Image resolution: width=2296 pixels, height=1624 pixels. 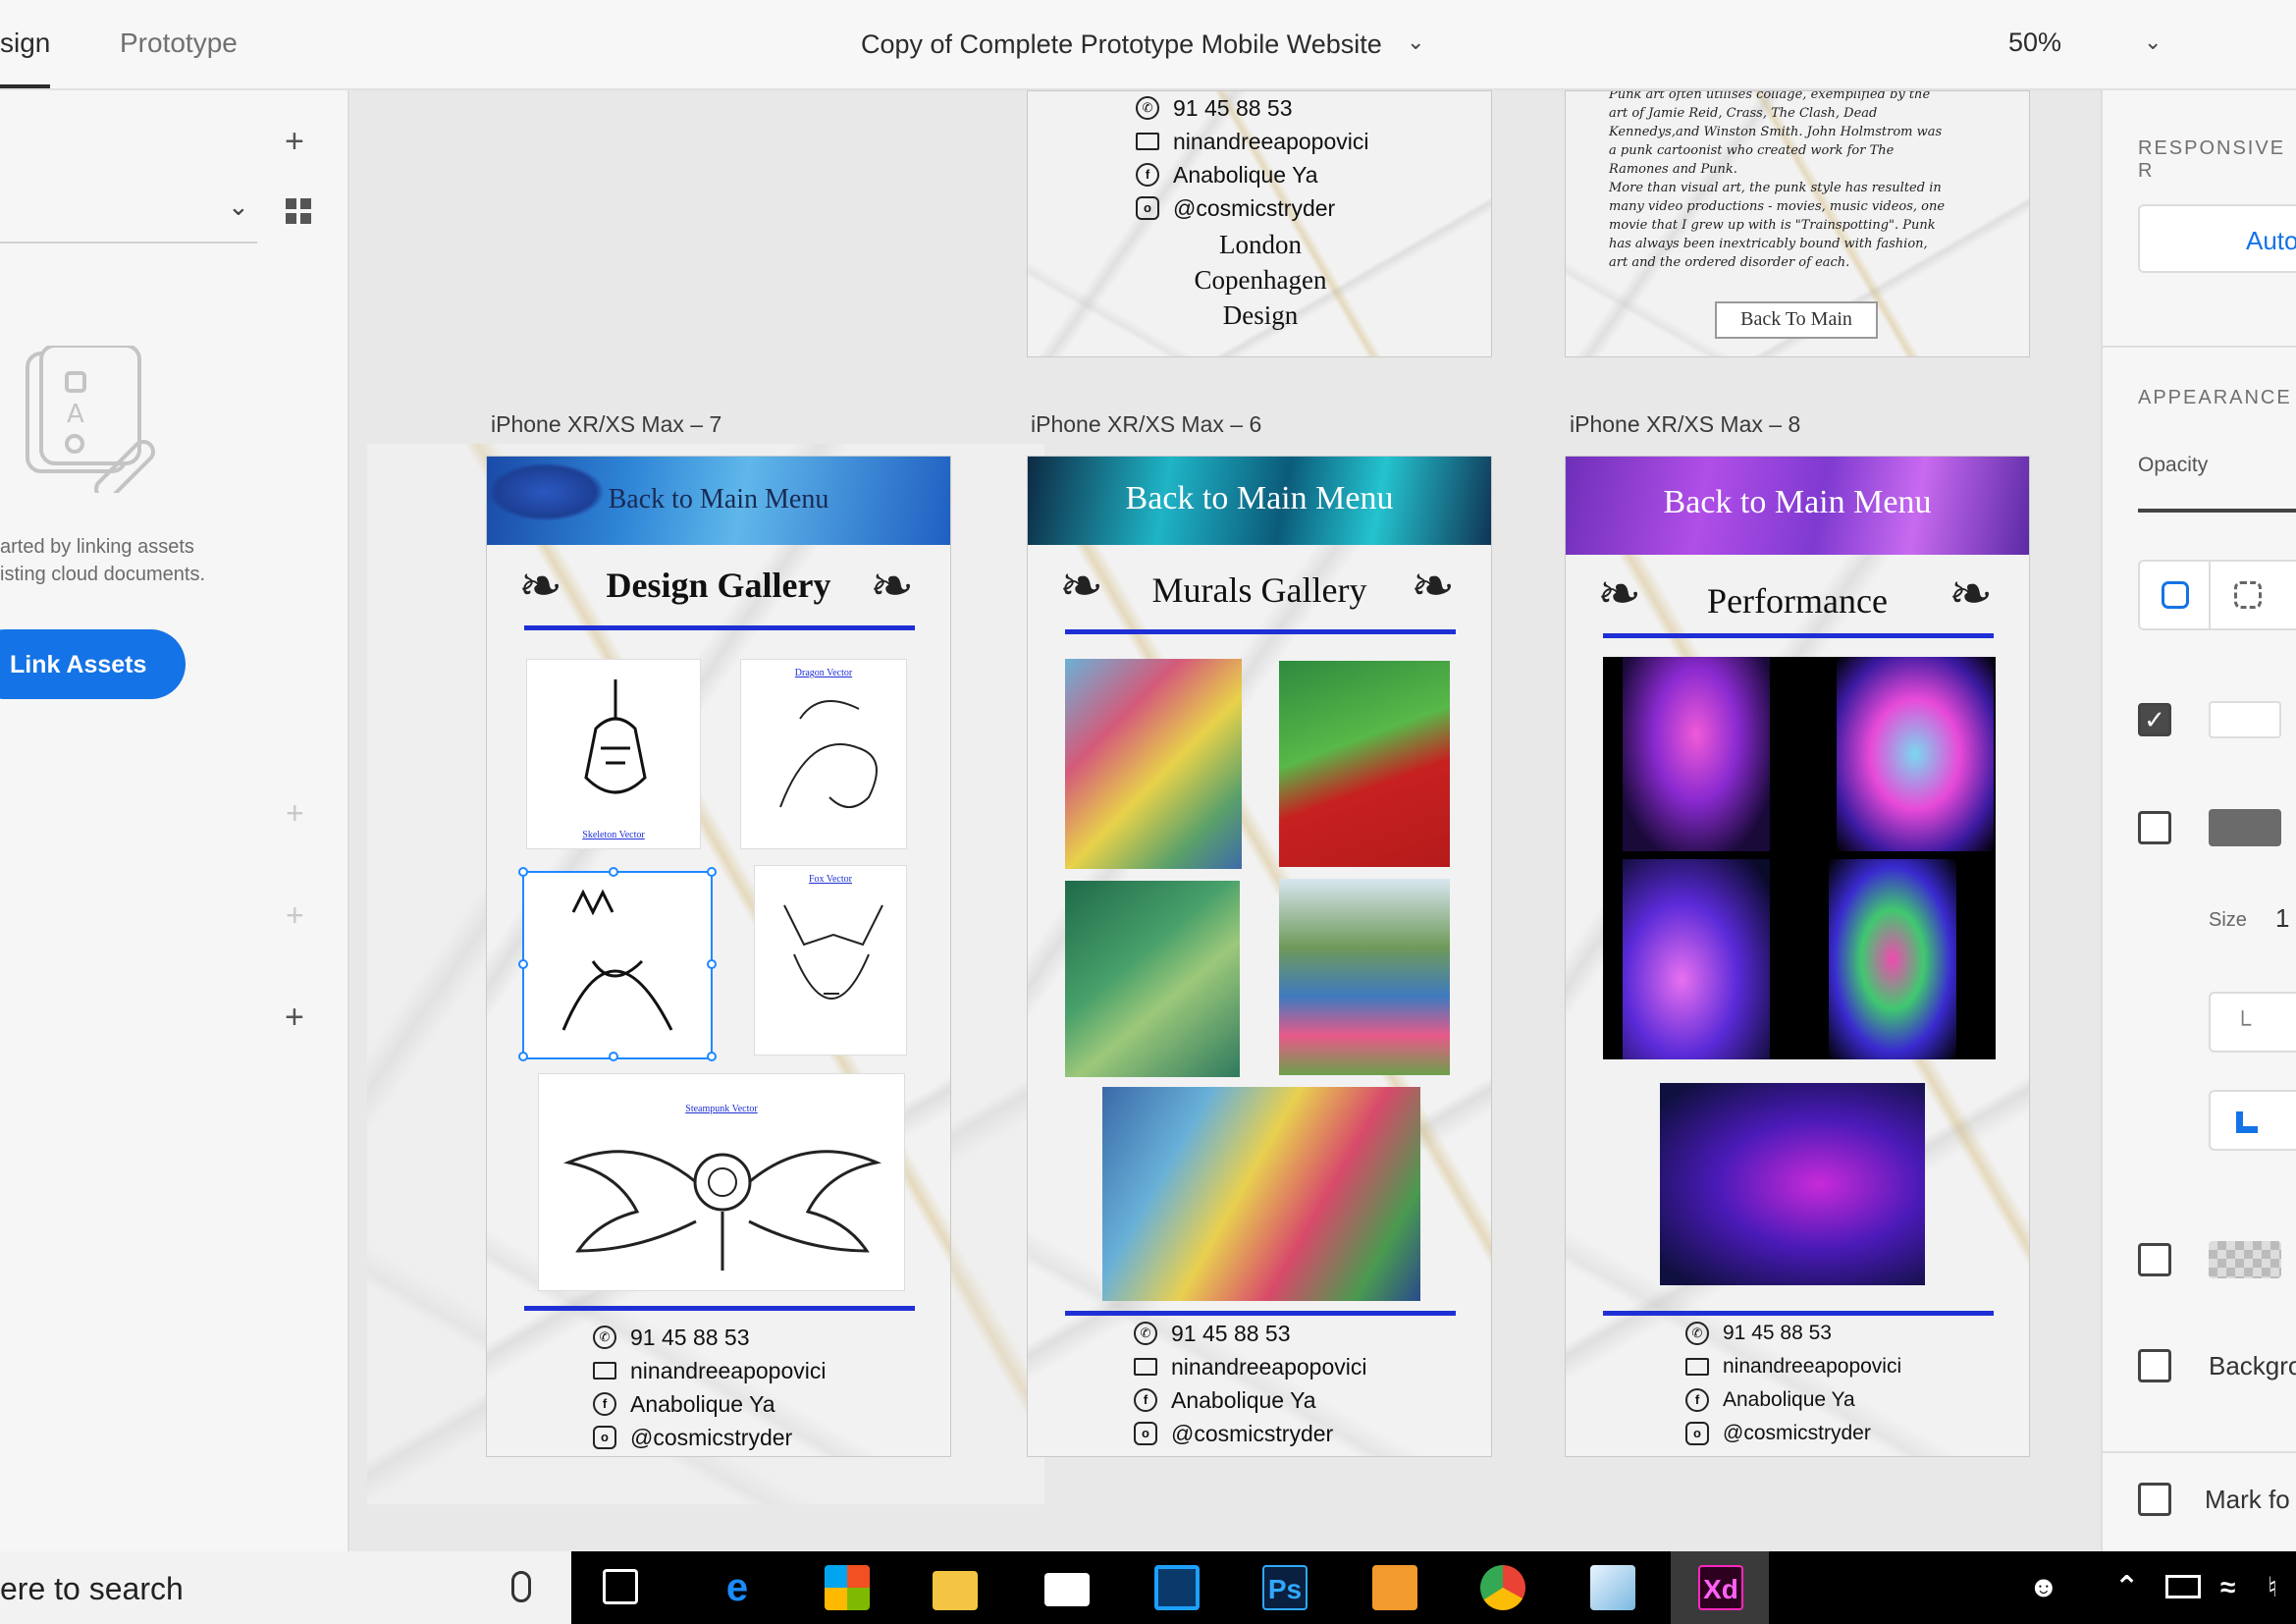 What do you see at coordinates (2245, 1259) in the screenshot?
I see `shadow-color-swatch` at bounding box center [2245, 1259].